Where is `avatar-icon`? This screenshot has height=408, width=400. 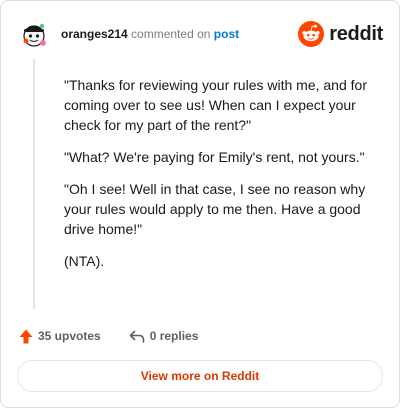
avatar-icon is located at coordinates (34, 34).